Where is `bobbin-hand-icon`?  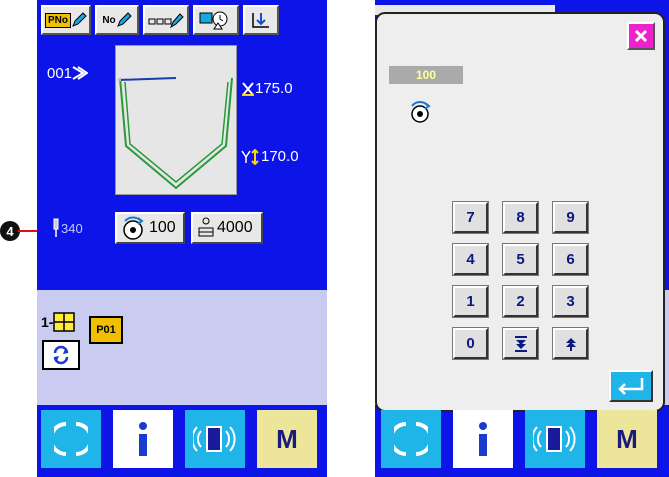 bobbin-hand-icon is located at coordinates (213, 20).